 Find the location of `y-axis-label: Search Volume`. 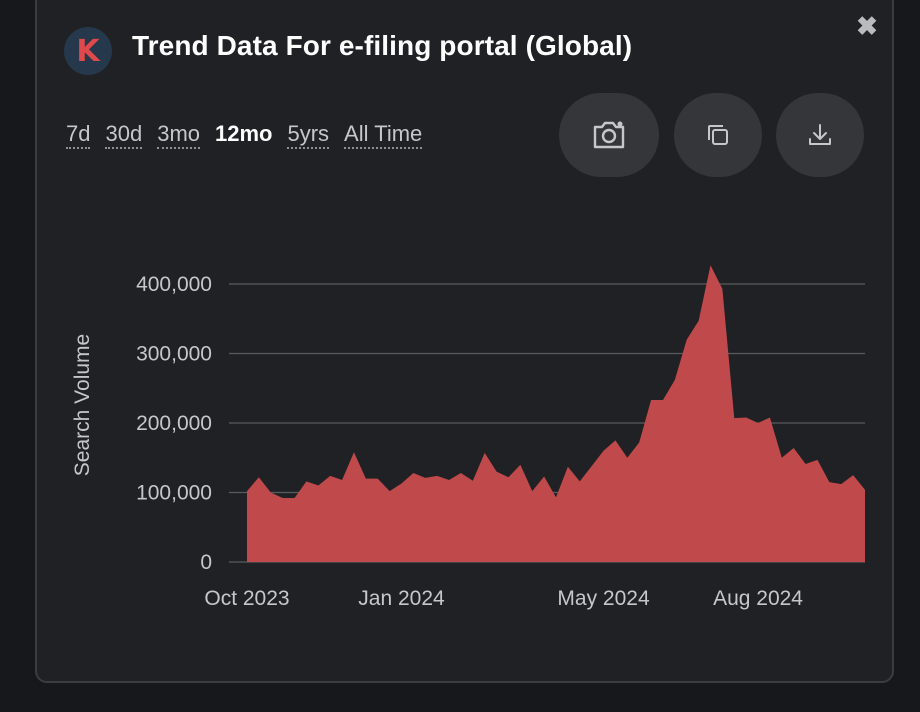

y-axis-label: Search Volume is located at coordinates (82, 405).